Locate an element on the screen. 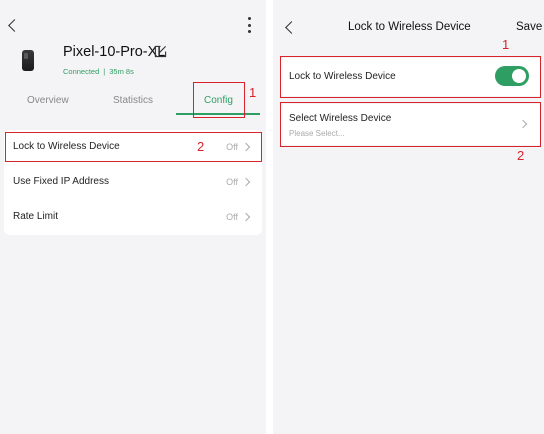 The image size is (544, 434). connection-state: Connected is located at coordinates (81, 71).